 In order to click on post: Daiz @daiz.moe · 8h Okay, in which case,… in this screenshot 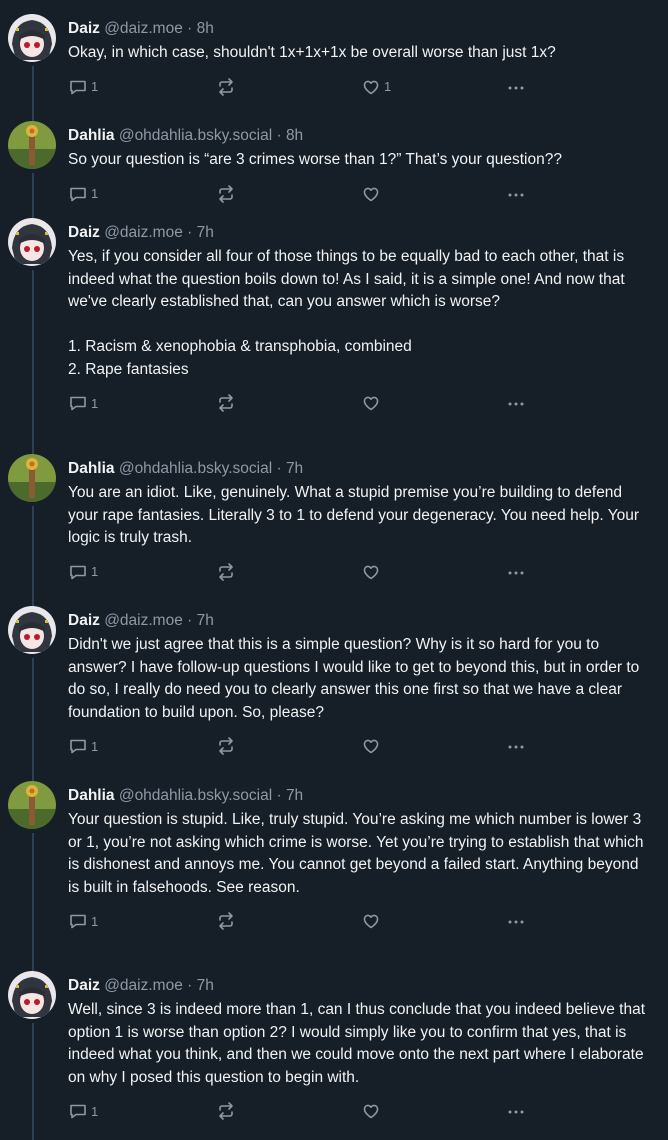, I will do `click(334, 53)`.